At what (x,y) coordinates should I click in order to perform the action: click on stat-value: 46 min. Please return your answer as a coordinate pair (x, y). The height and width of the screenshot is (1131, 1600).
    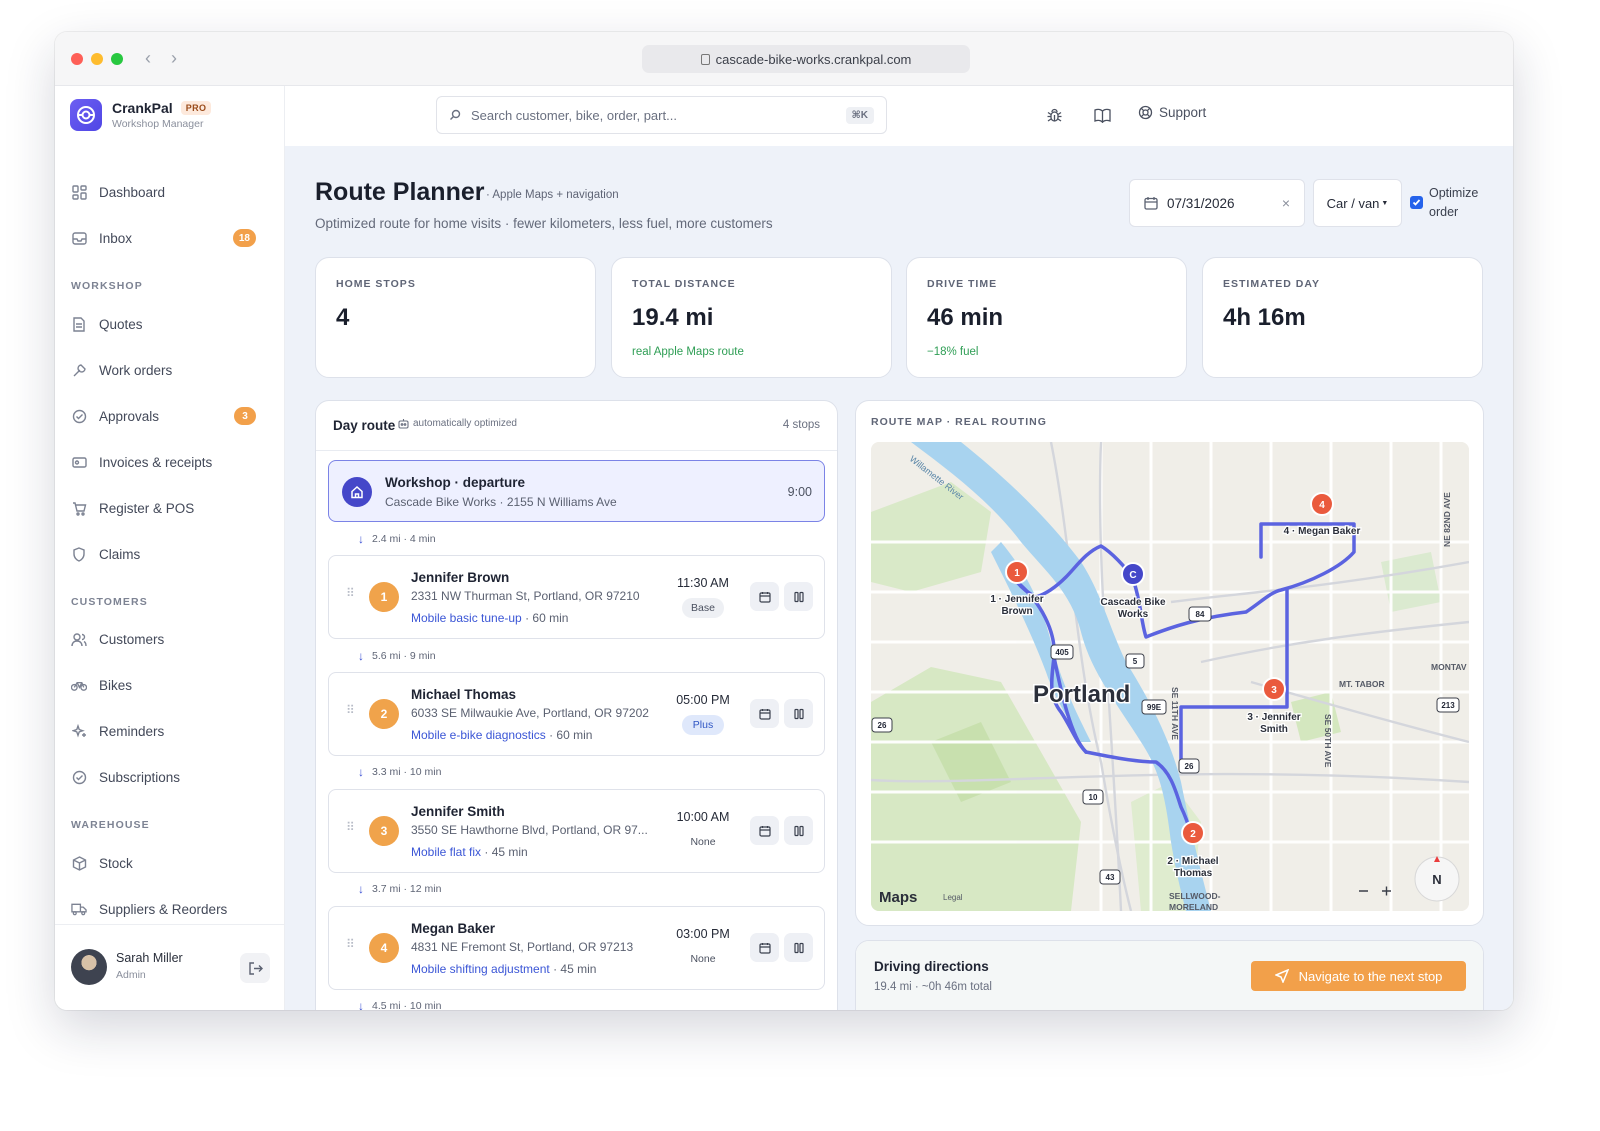
    Looking at the image, I should click on (965, 317).